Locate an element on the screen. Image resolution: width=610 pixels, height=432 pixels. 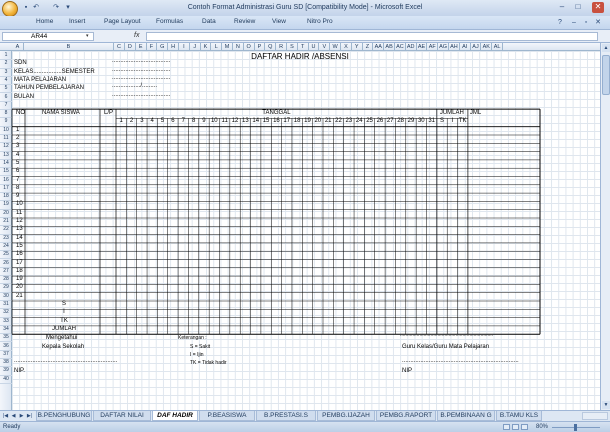
status-bar: Ready 80% is located at coordinates (305, 426).